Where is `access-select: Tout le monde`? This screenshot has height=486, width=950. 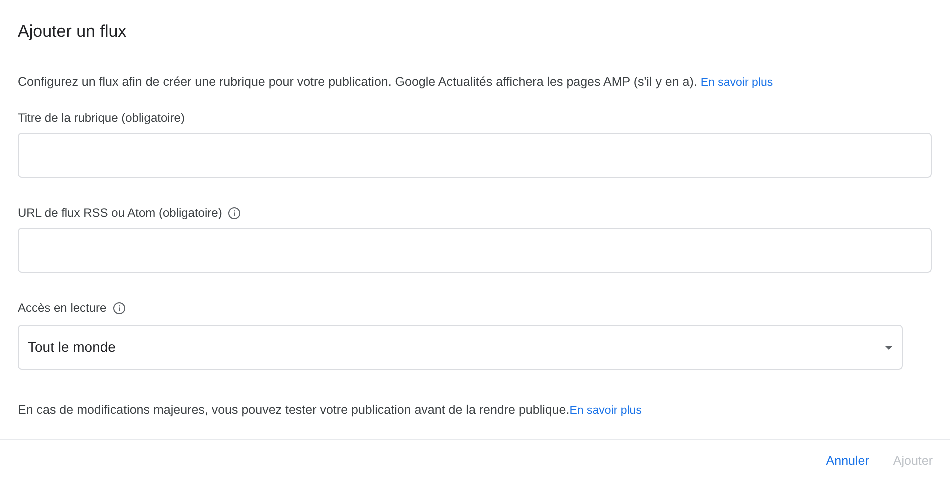
access-select: Tout le monde is located at coordinates (460, 347).